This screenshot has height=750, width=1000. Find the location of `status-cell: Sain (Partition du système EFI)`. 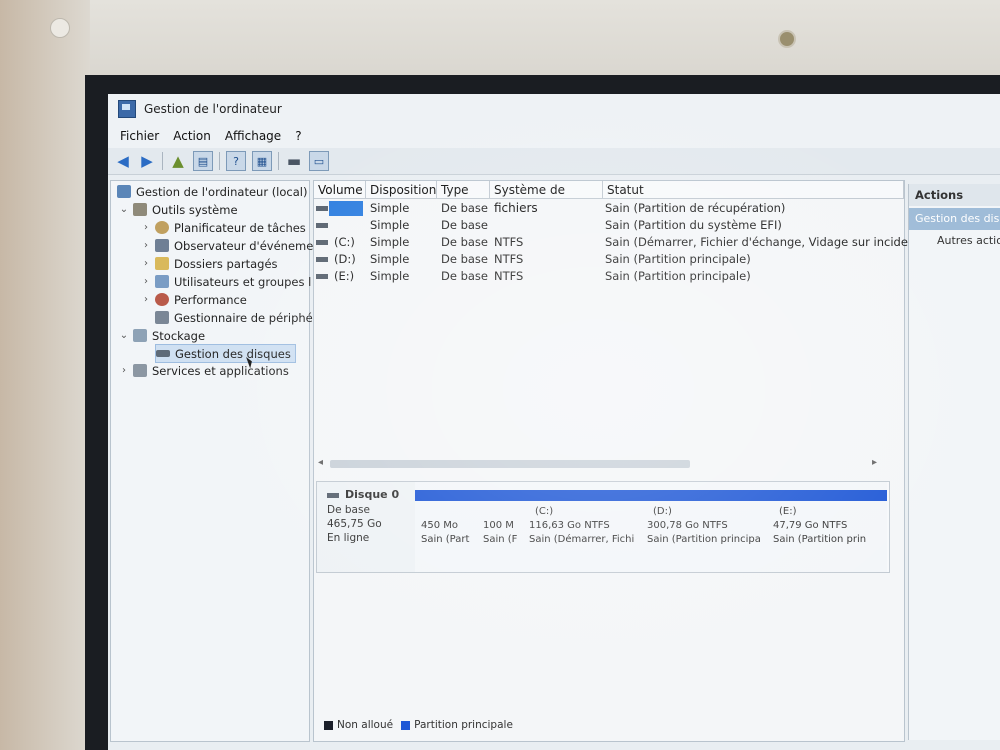

status-cell: Sain (Partition du système EFI) is located at coordinates (693, 225).